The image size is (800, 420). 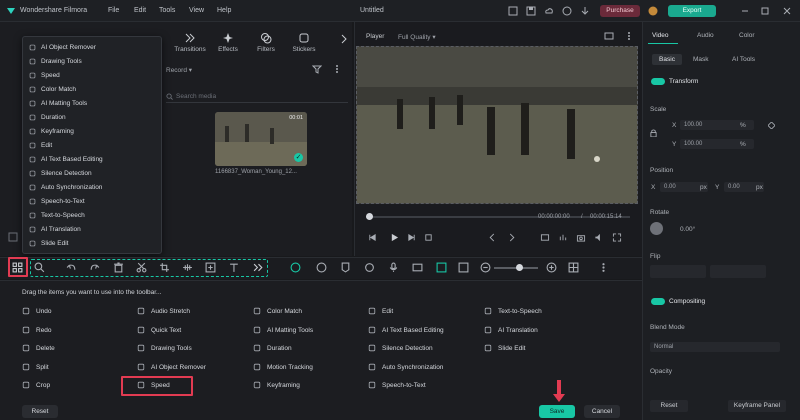 I want to click on minimize-icon, so click(x=745, y=11).